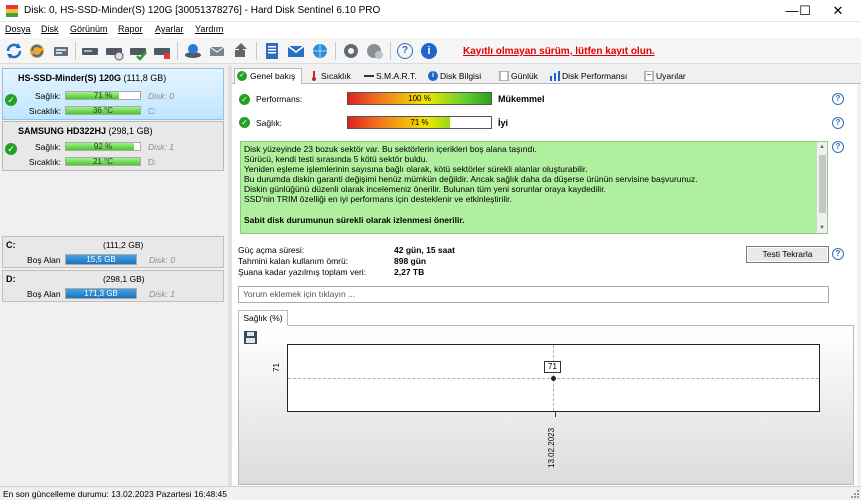  Describe the element at coordinates (822, 184) in the screenshot. I see `scrollbar-thumb` at that location.